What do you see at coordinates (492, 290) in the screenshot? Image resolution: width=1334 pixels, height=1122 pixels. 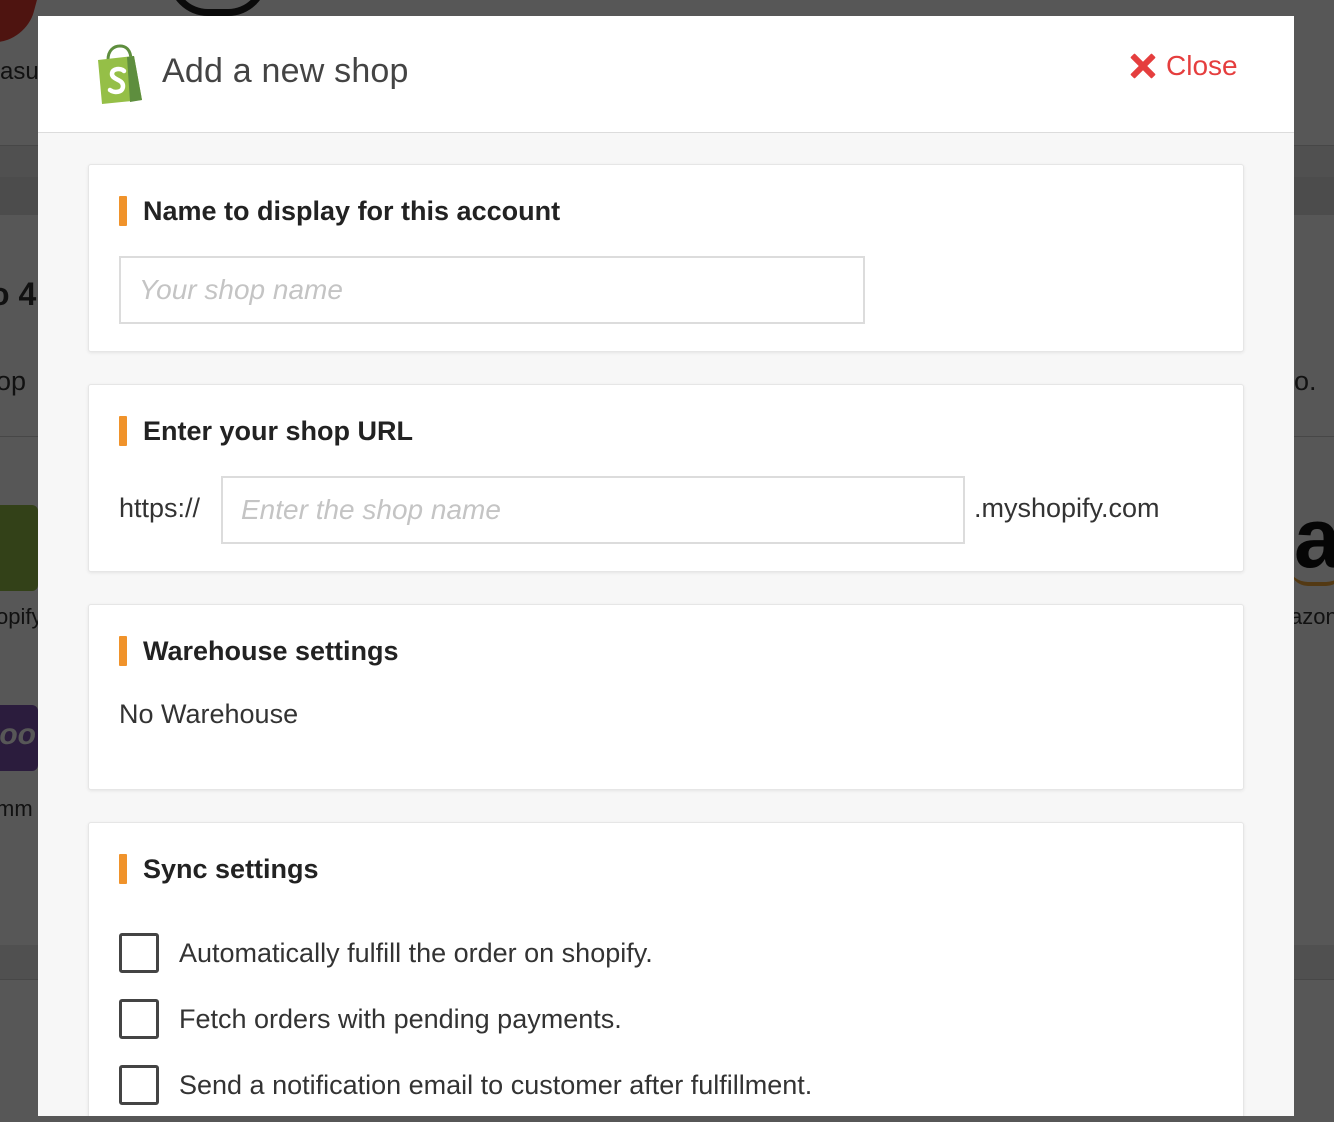 I see `shop-name-input` at bounding box center [492, 290].